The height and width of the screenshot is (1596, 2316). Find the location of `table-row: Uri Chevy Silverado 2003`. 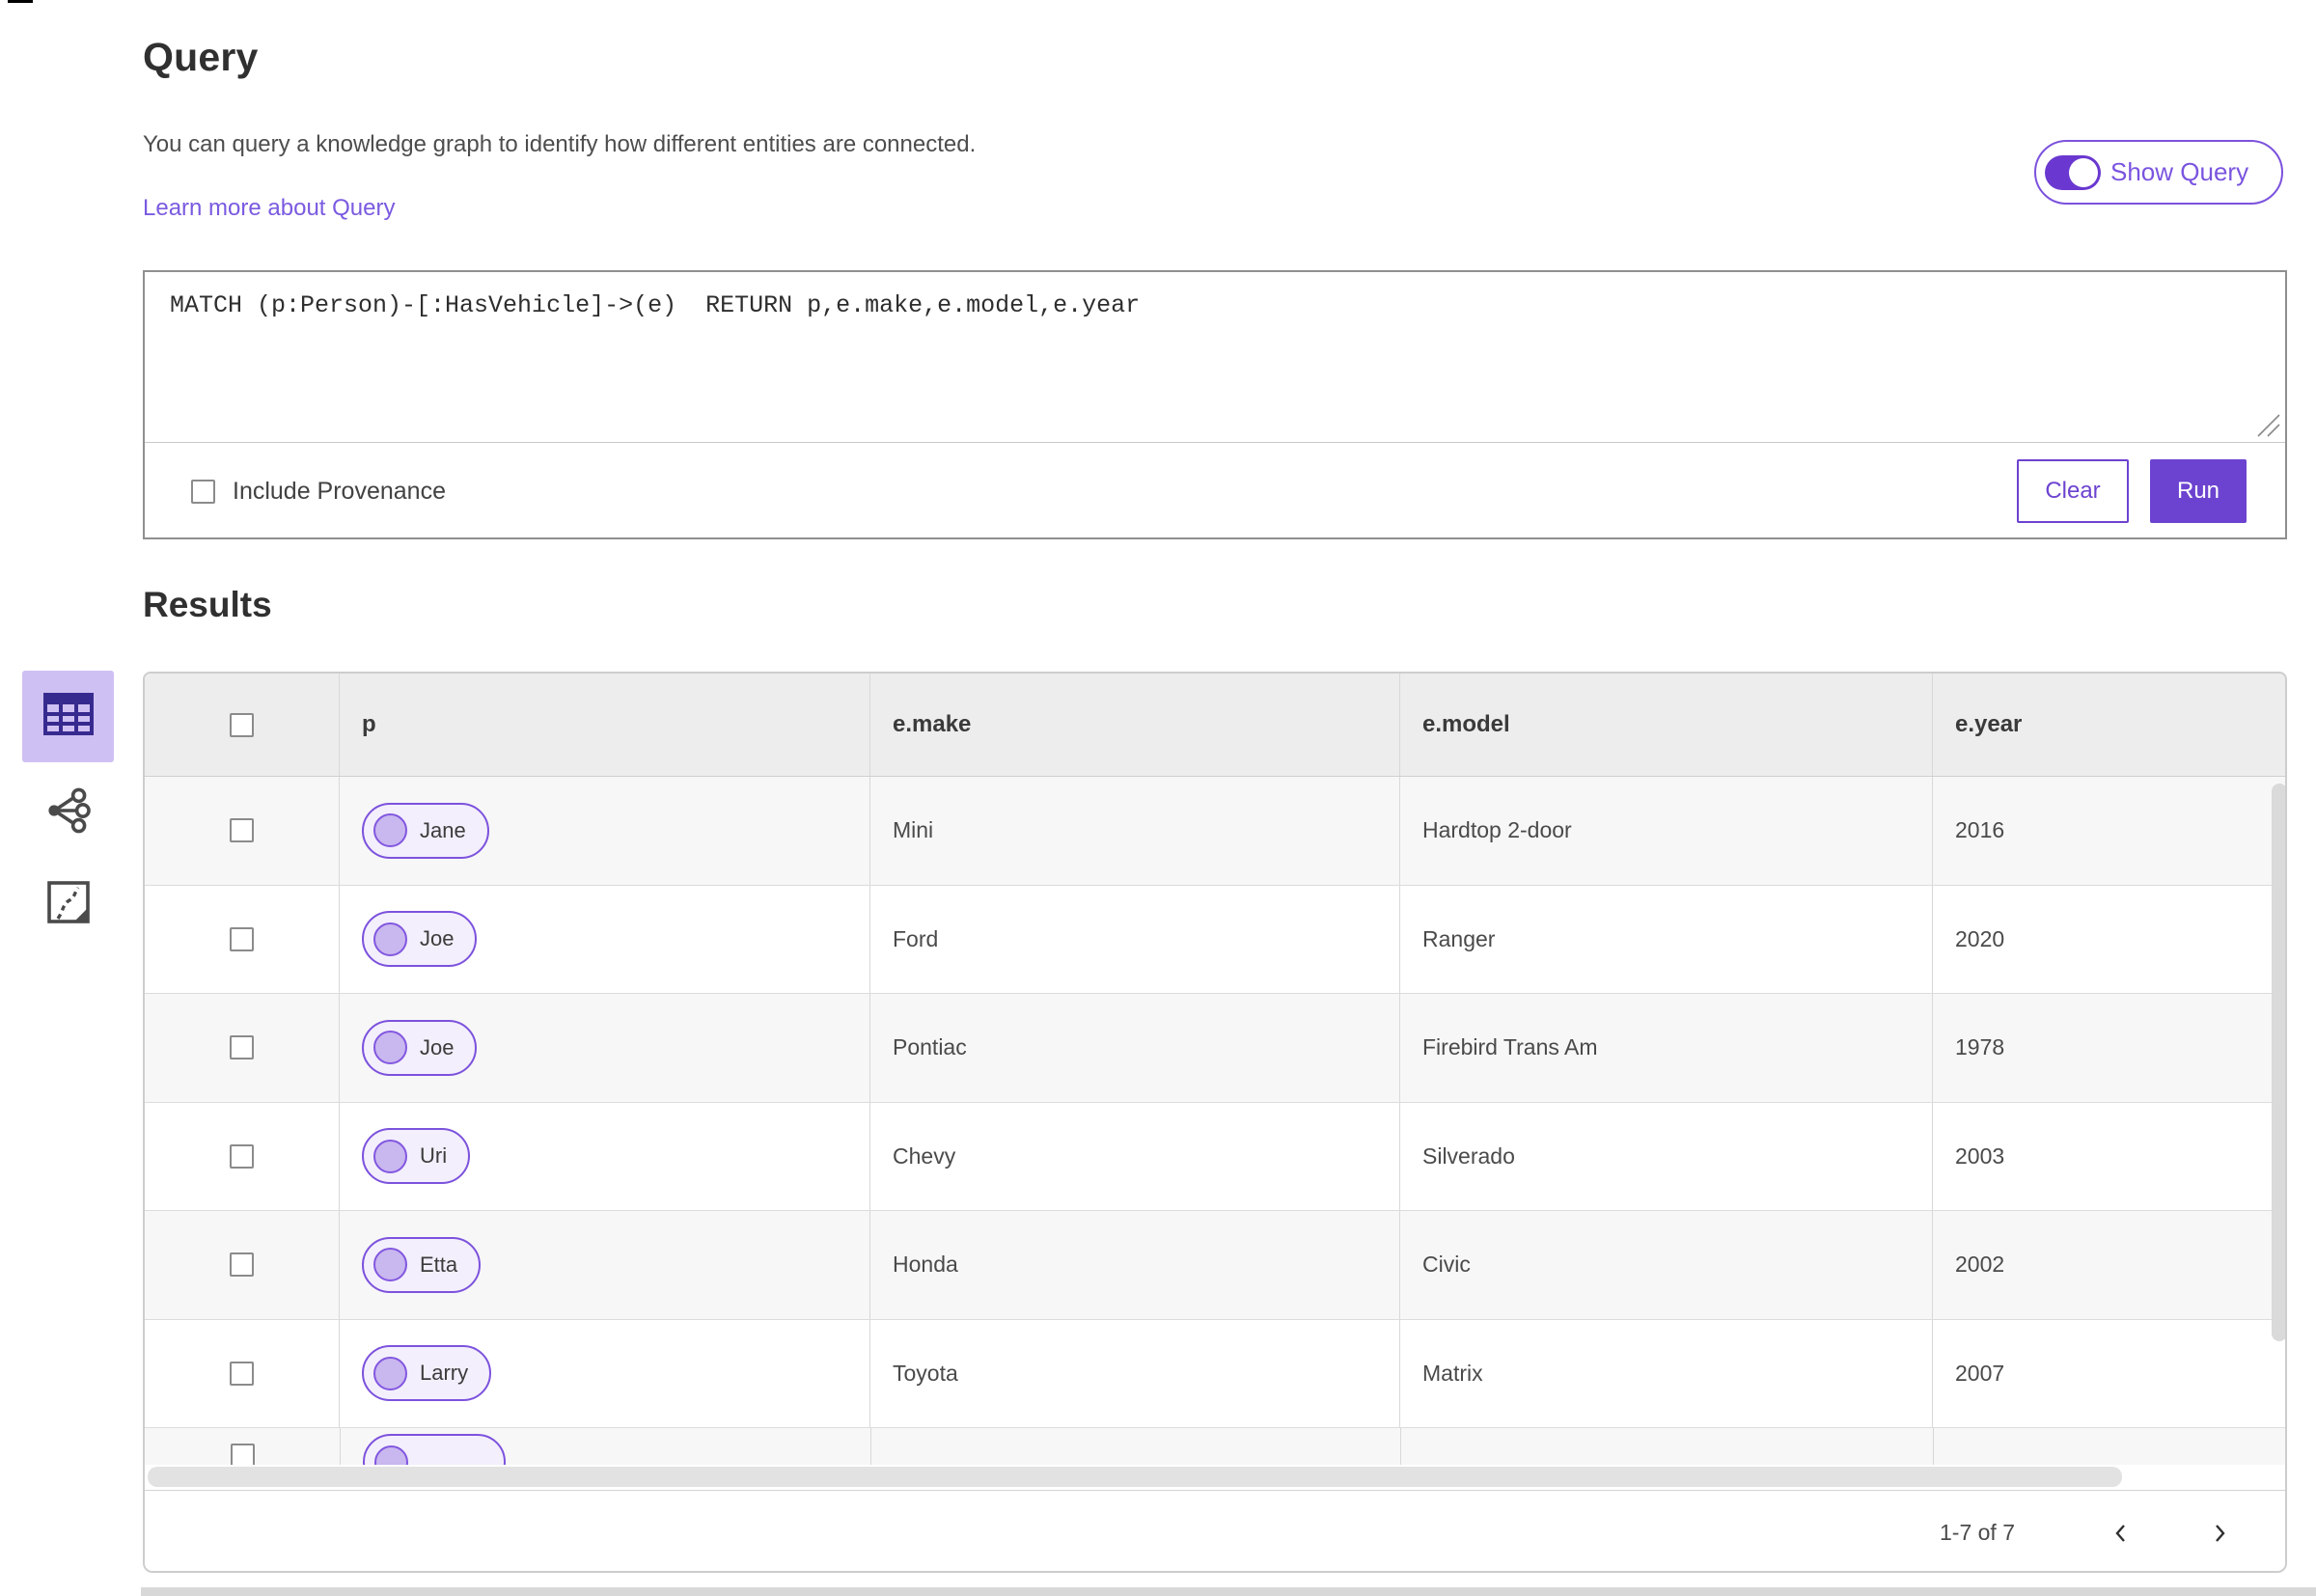

table-row: Uri Chevy Silverado 2003 is located at coordinates (1215, 1156).